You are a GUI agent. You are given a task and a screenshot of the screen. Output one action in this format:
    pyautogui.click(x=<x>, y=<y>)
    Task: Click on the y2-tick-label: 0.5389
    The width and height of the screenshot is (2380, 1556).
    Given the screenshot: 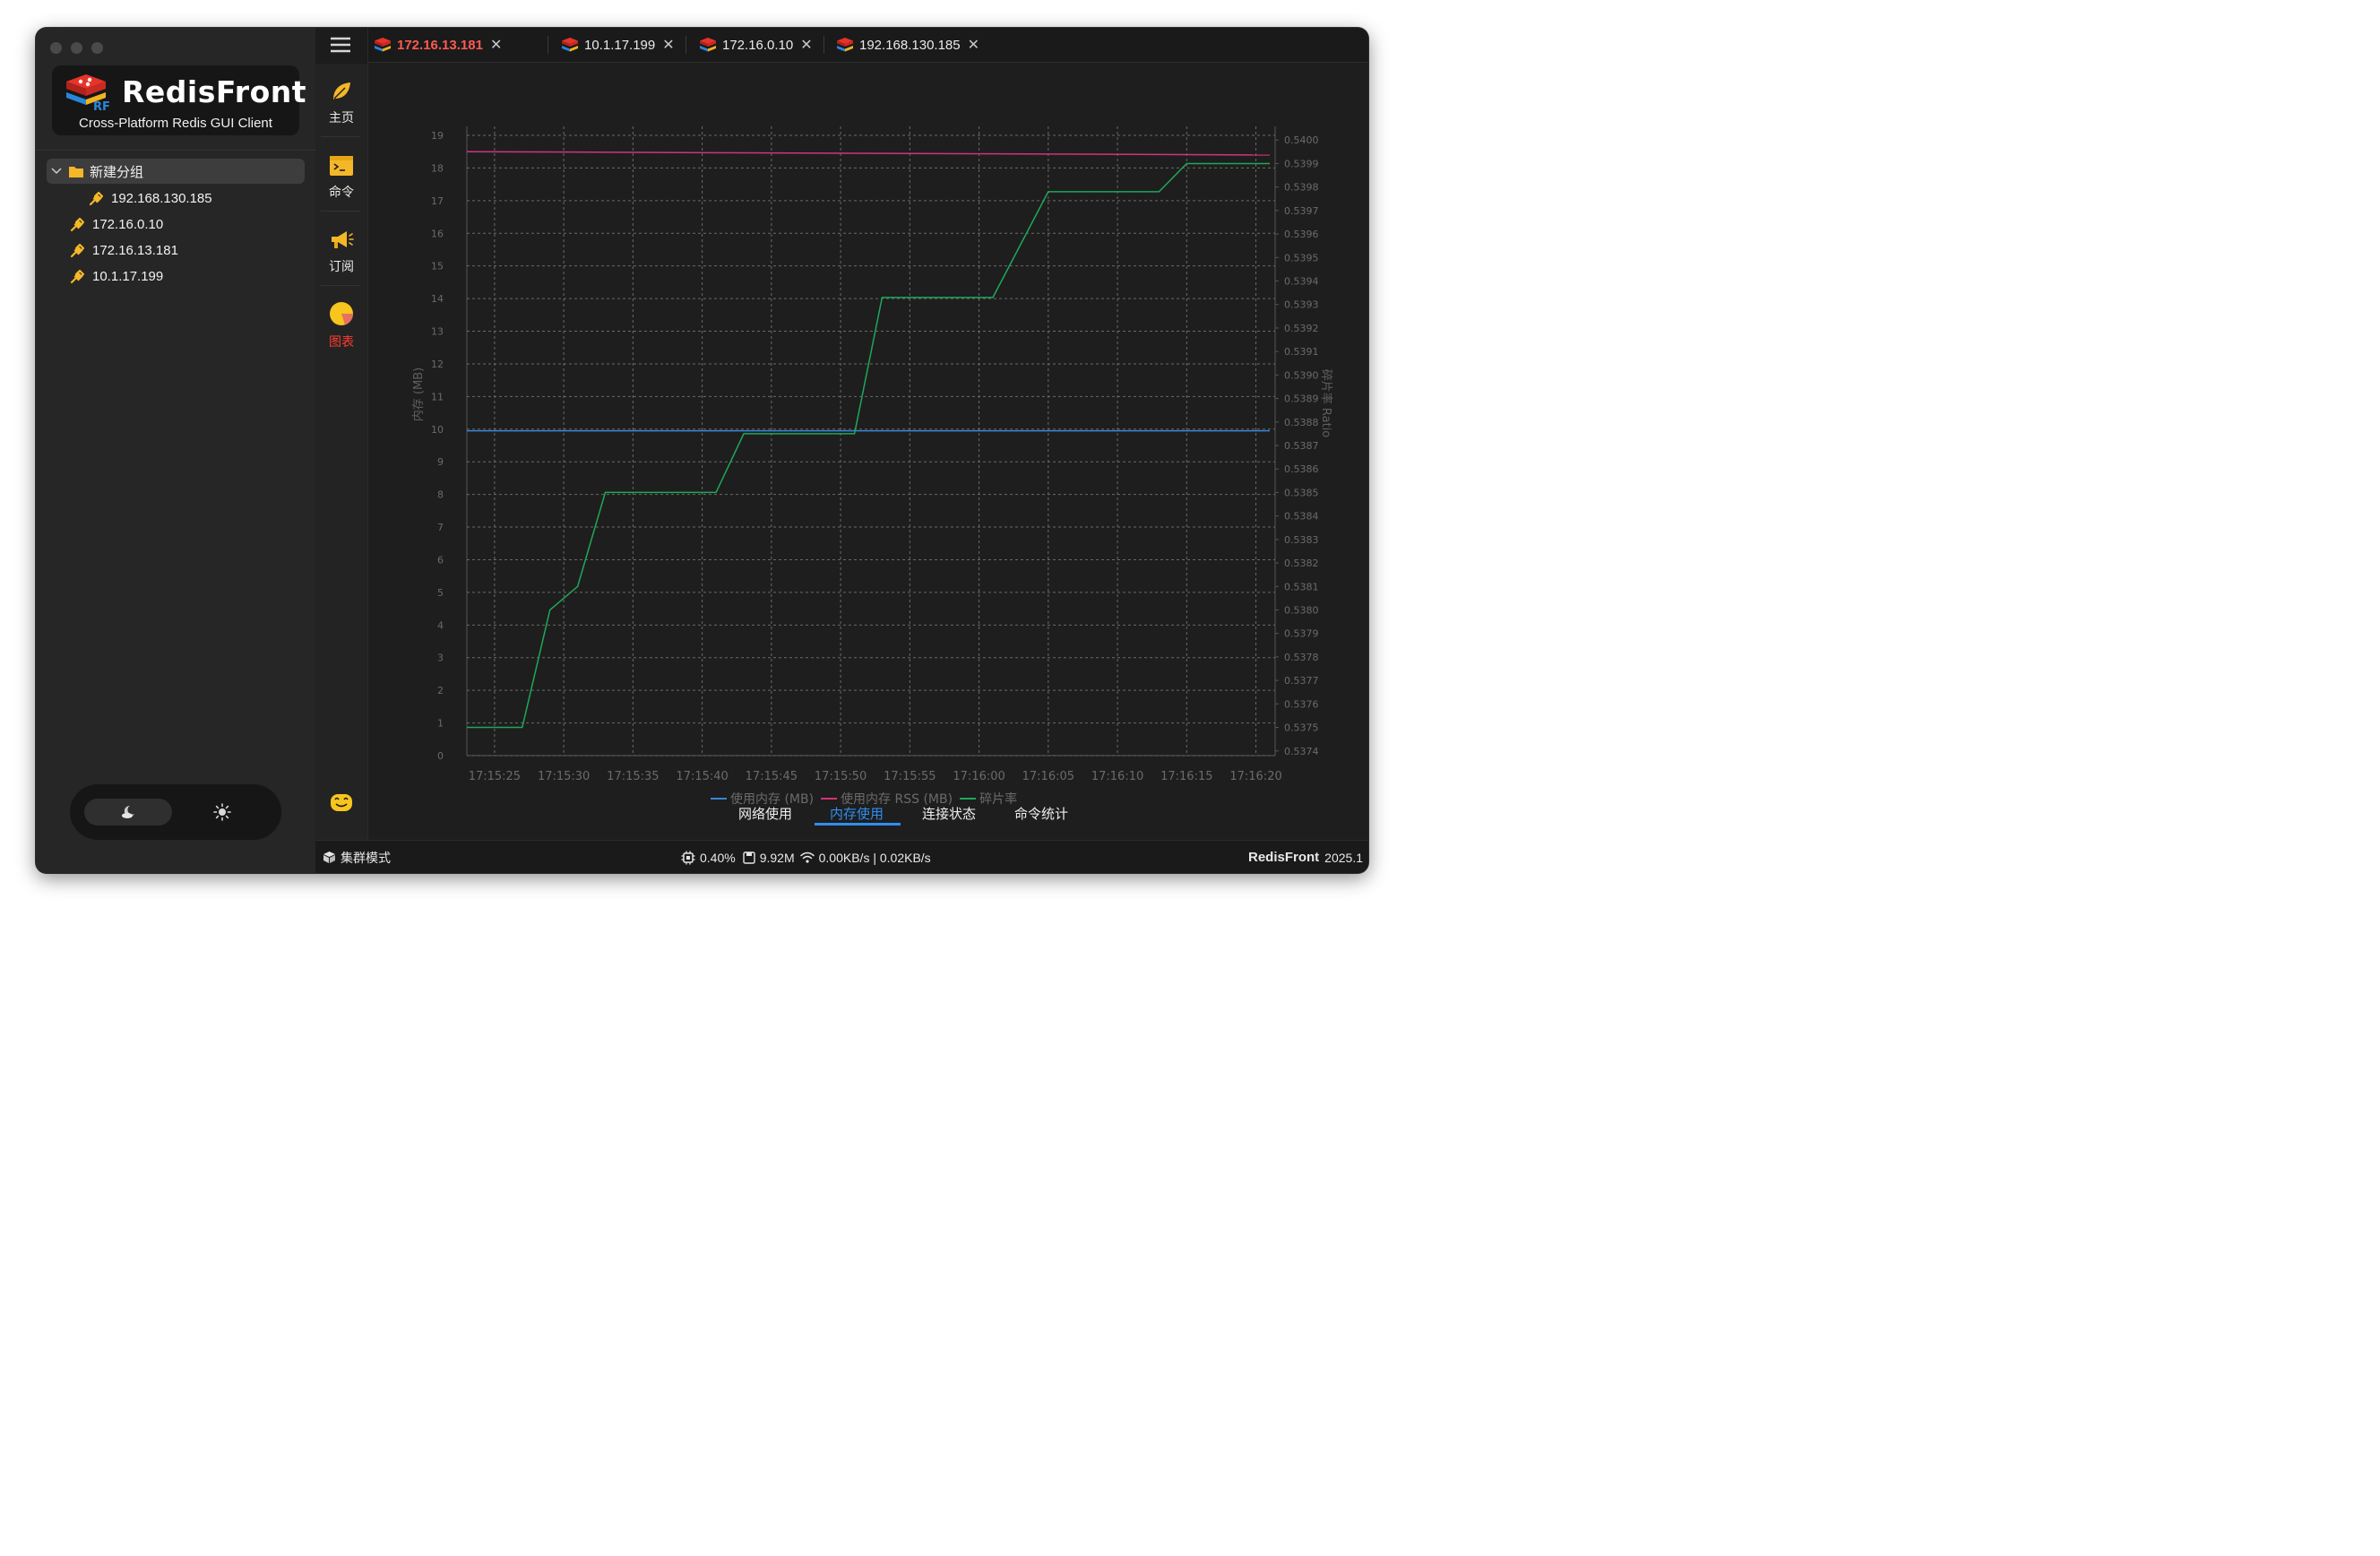 What is the action you would take?
    pyautogui.click(x=1301, y=399)
    